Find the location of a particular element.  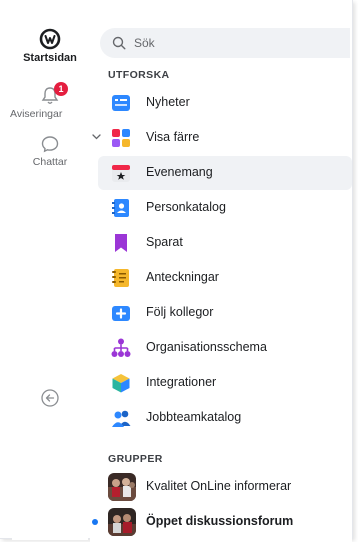

nav-label-integrations: Integrationer is located at coordinates (181, 382).